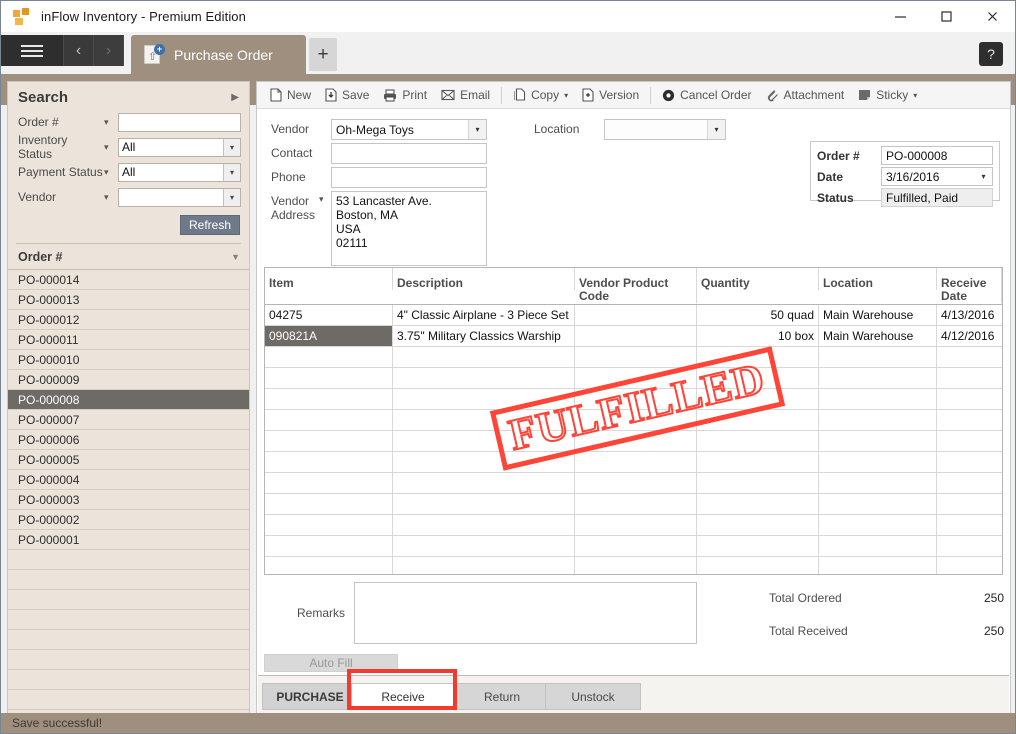 The height and width of the screenshot is (734, 1016). I want to click on back-button: ‹, so click(79, 50).